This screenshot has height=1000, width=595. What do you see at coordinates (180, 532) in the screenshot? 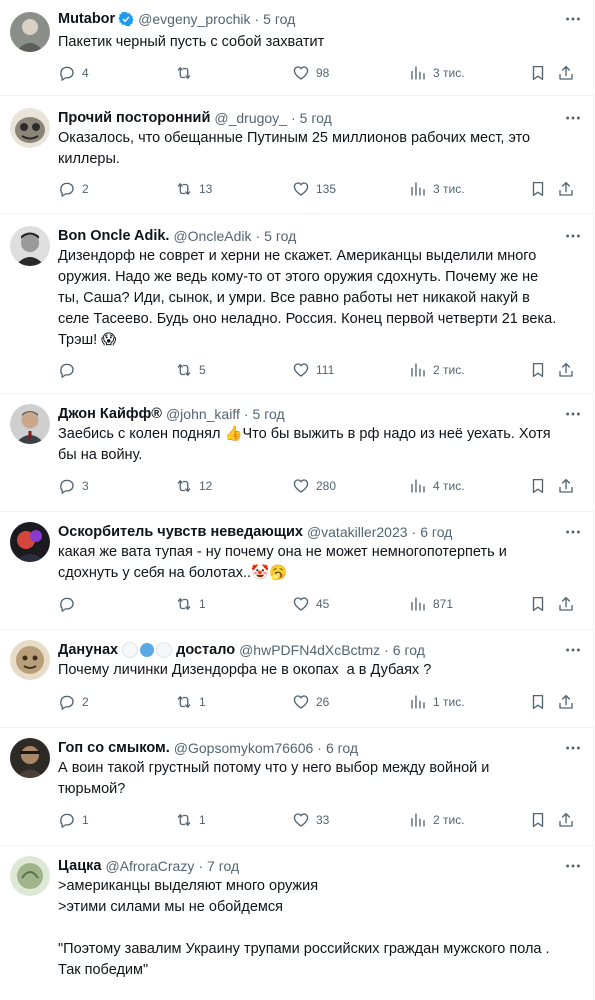
I see `display-name: Оскорбитель чувств неведающих` at bounding box center [180, 532].